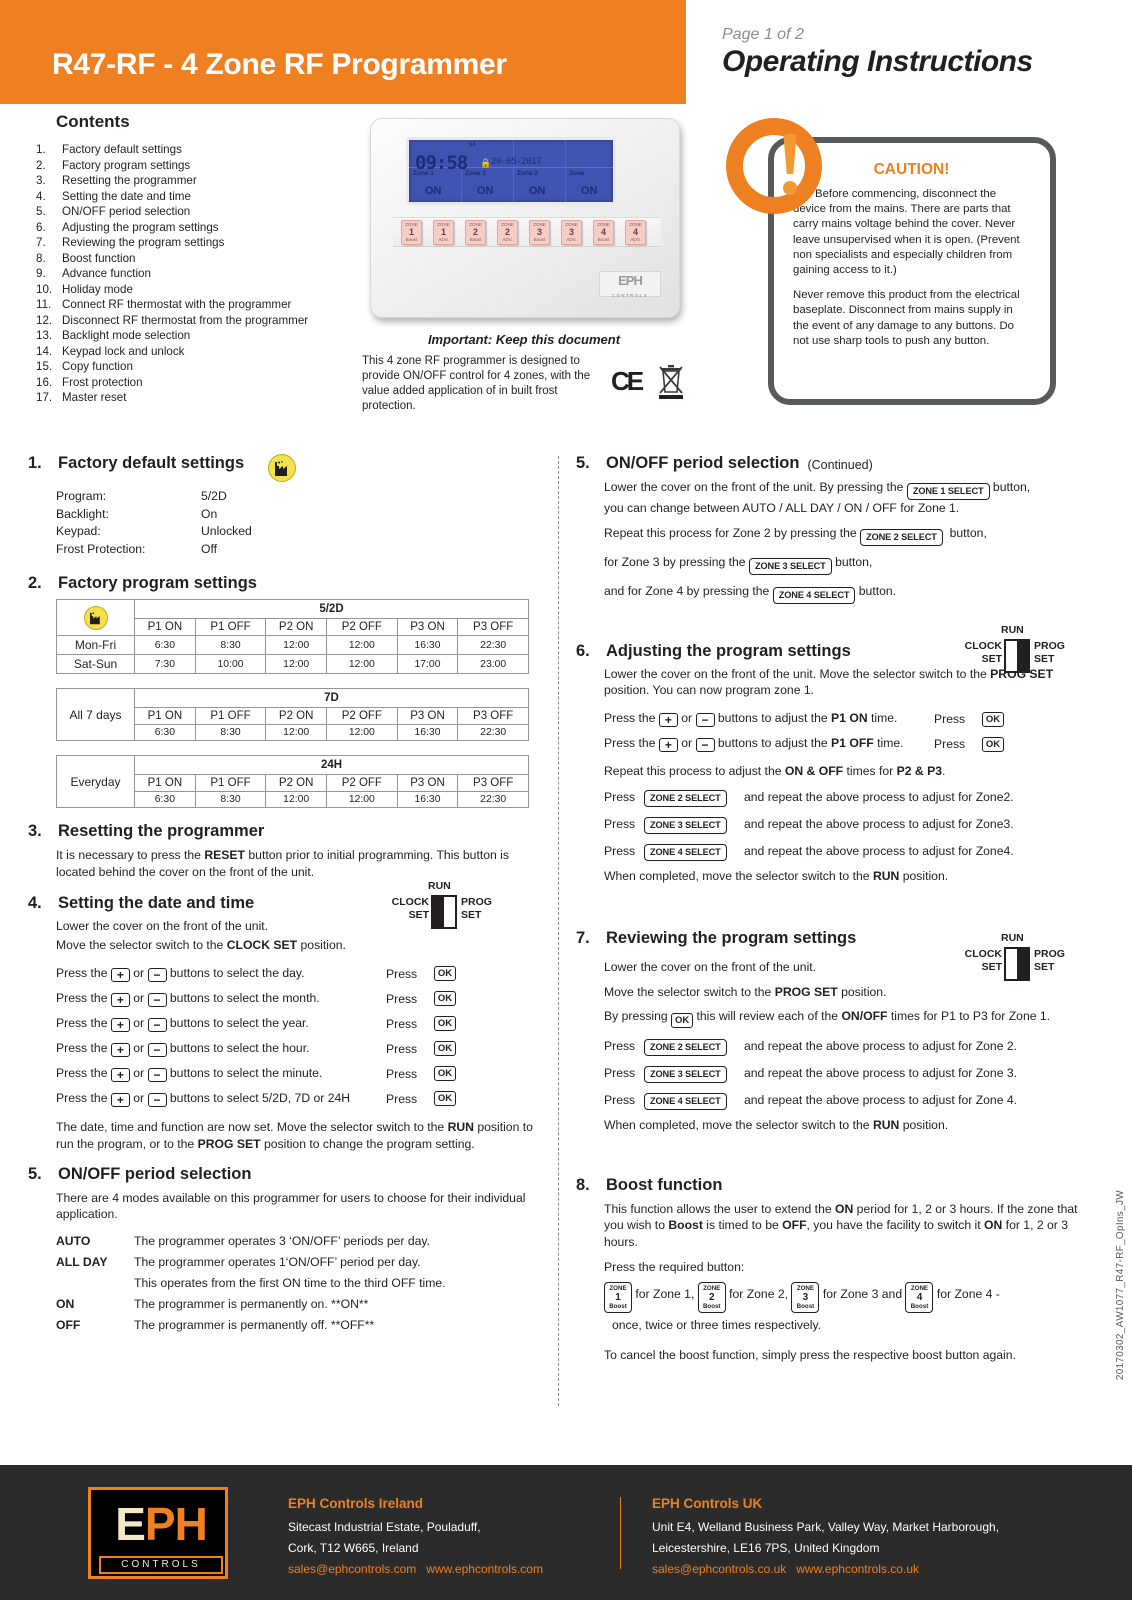 The image size is (1132, 1600). What do you see at coordinates (165, 664) in the screenshot?
I see `table-cell-time: 7:30` at bounding box center [165, 664].